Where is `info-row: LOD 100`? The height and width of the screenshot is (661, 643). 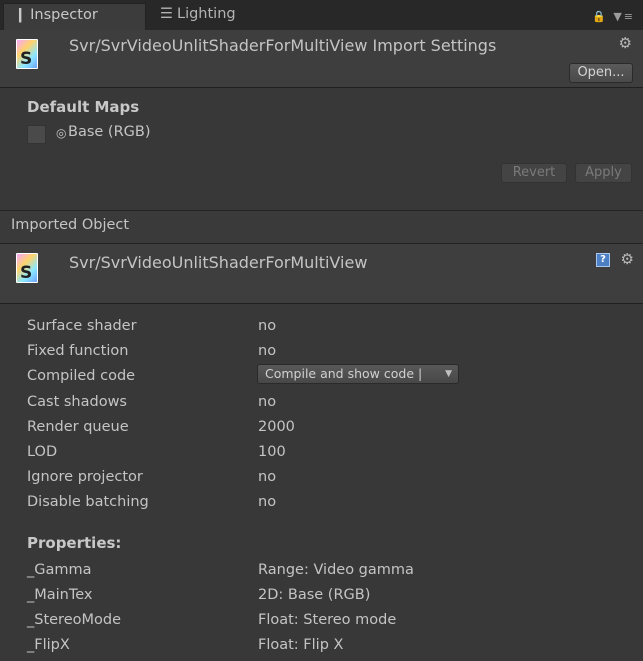
info-row: LOD 100 is located at coordinates (156, 452).